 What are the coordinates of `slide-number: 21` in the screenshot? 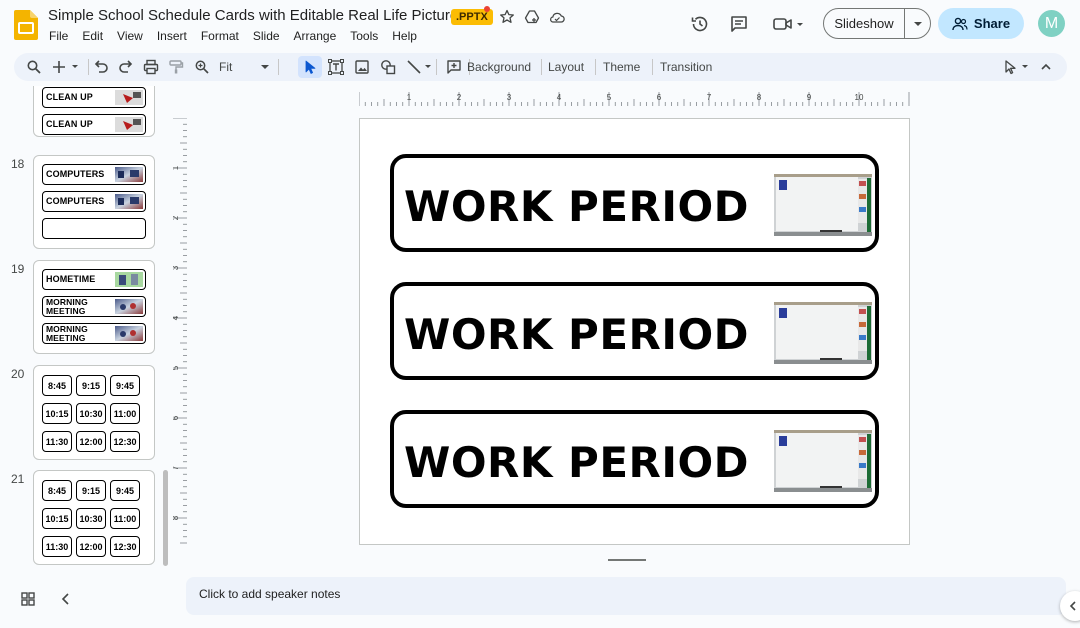 It's located at (18, 479).